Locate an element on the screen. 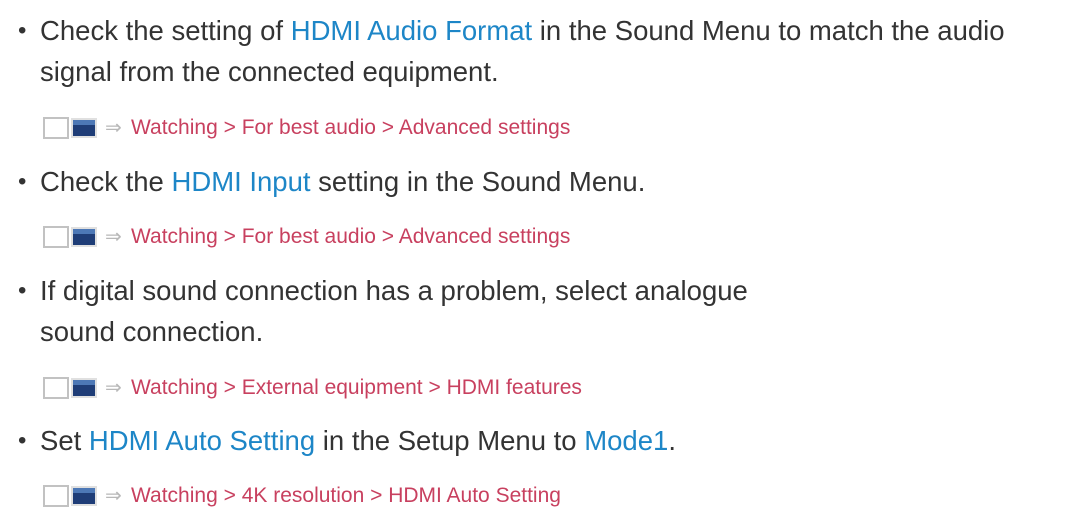 The height and width of the screenshot is (519, 1080). text-segment: Check the is located at coordinates (106, 181).